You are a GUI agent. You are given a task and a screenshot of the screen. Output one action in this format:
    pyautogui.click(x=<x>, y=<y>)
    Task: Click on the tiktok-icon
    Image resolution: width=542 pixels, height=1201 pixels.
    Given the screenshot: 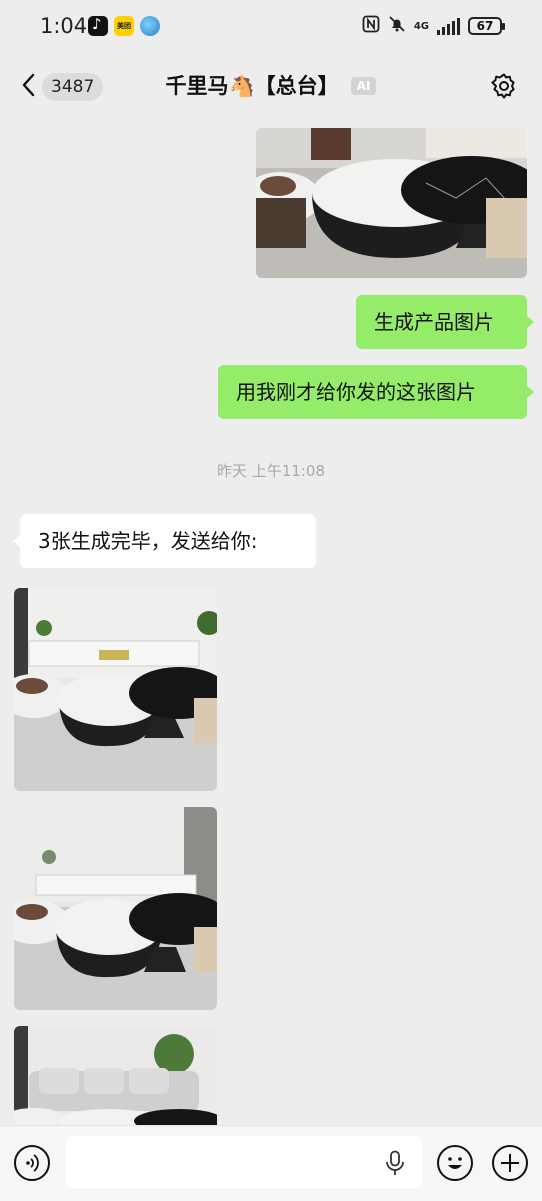 What is the action you would take?
    pyautogui.click(x=98, y=25)
    